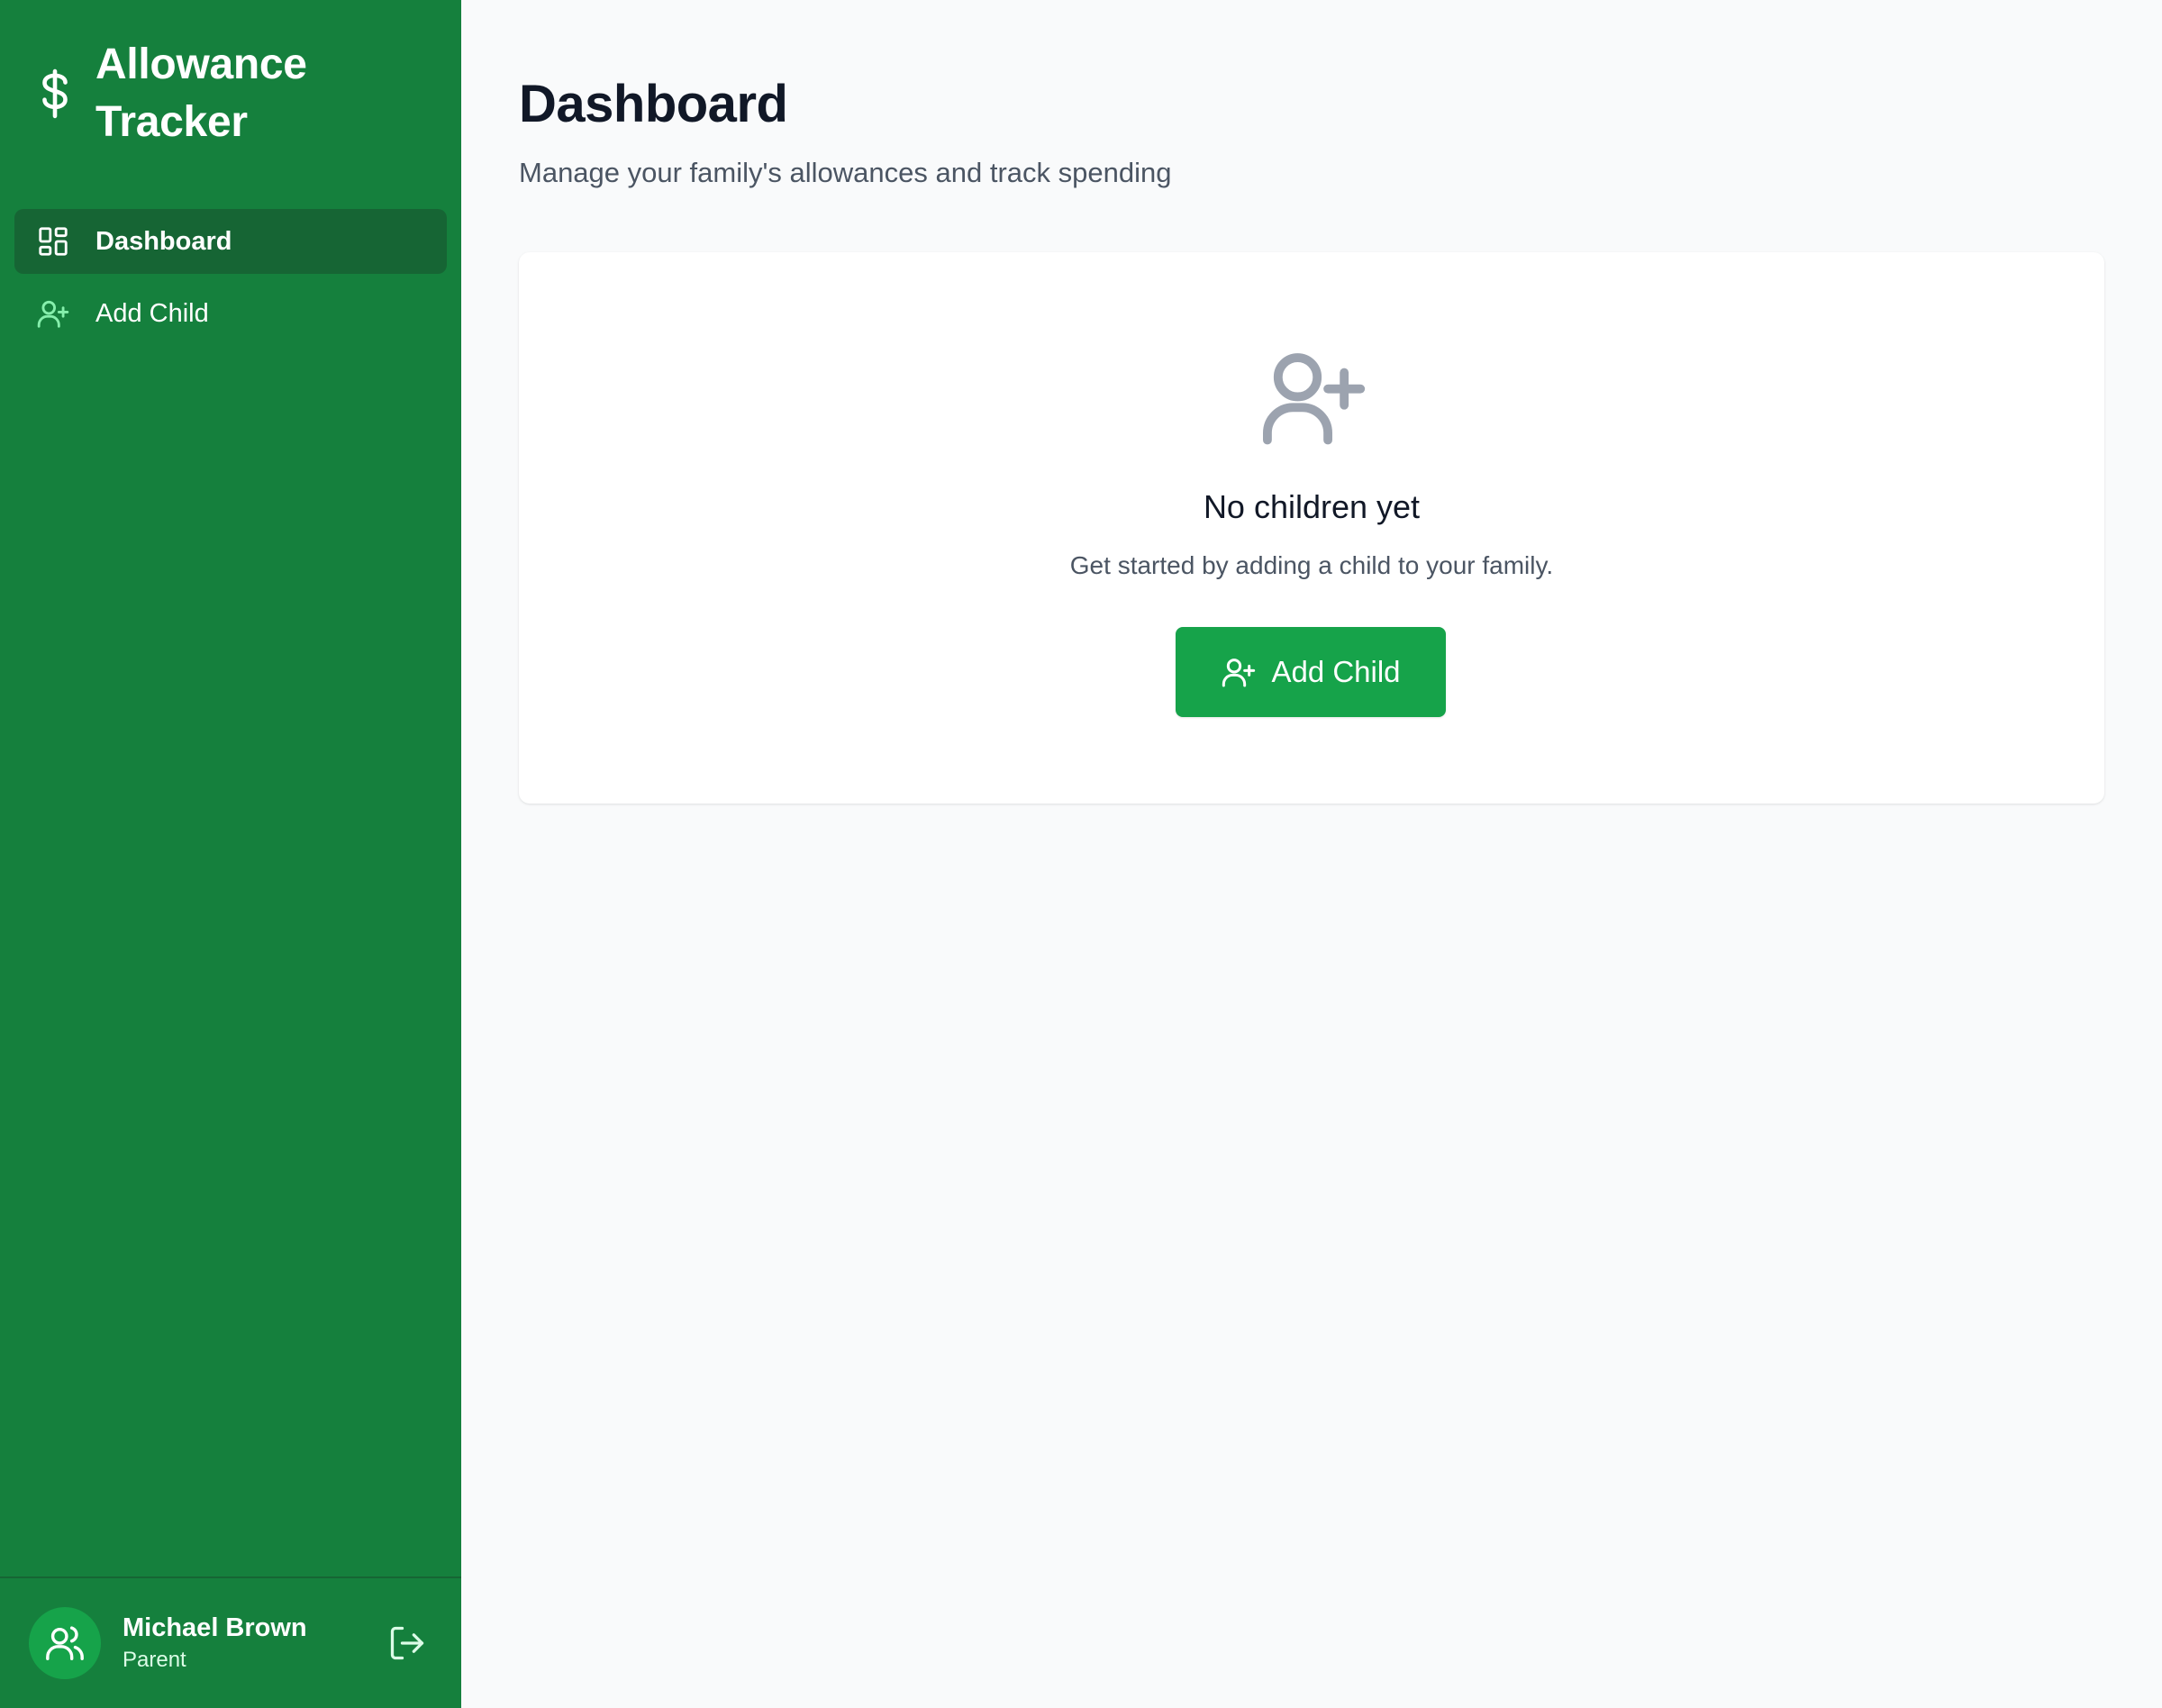 This screenshot has height=1708, width=2162. What do you see at coordinates (407, 1643) in the screenshot?
I see `logout-icon` at bounding box center [407, 1643].